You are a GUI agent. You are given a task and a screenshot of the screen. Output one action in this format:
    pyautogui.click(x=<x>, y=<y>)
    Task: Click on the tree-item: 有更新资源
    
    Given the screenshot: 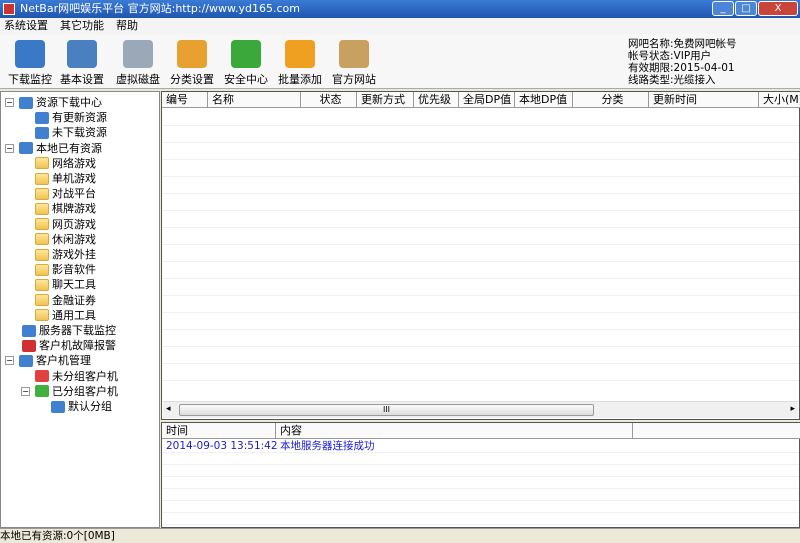 What is the action you would take?
    pyautogui.click(x=71, y=117)
    